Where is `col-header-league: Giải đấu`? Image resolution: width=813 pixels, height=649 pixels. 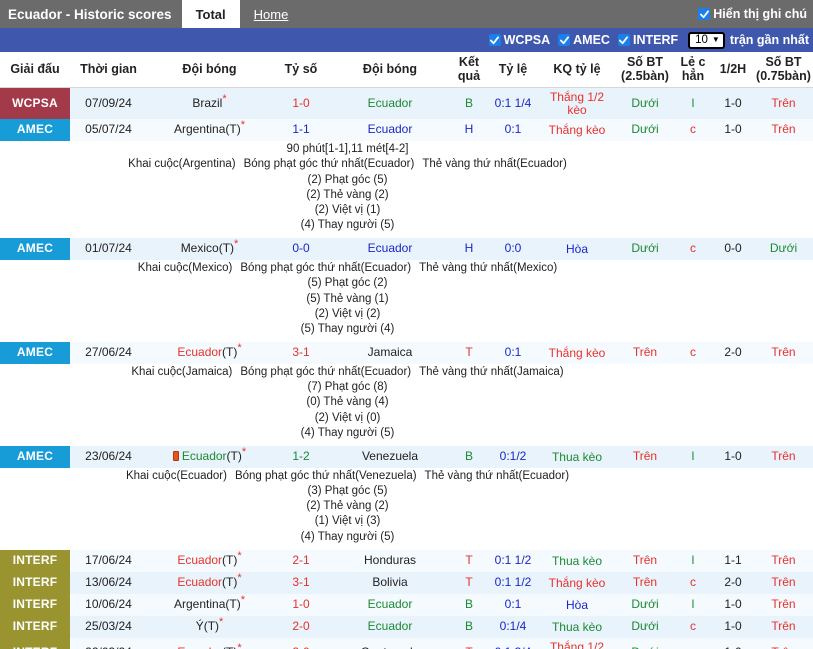
col-header-league: Giải đấu is located at coordinates (35, 70).